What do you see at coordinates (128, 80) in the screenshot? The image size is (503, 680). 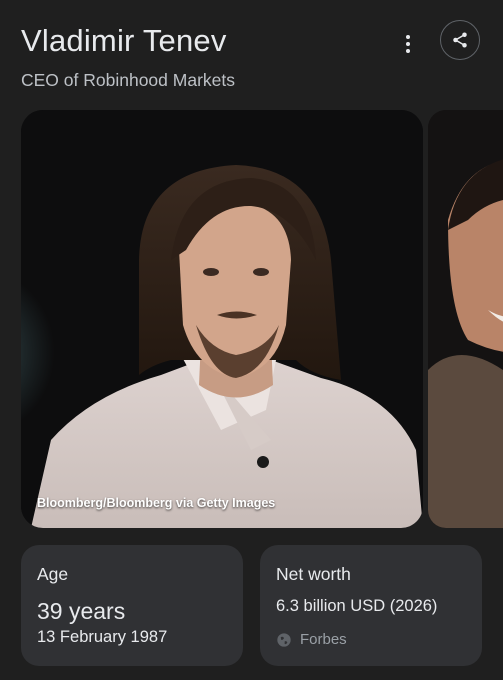 I see `person-role: CEO of Robinhood Markets` at bounding box center [128, 80].